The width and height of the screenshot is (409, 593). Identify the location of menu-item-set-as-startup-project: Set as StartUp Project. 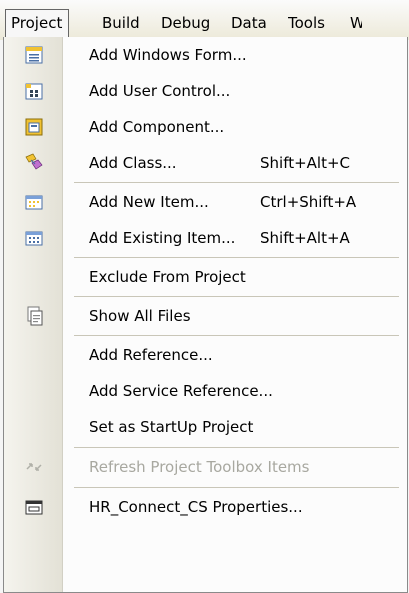
(205, 427).